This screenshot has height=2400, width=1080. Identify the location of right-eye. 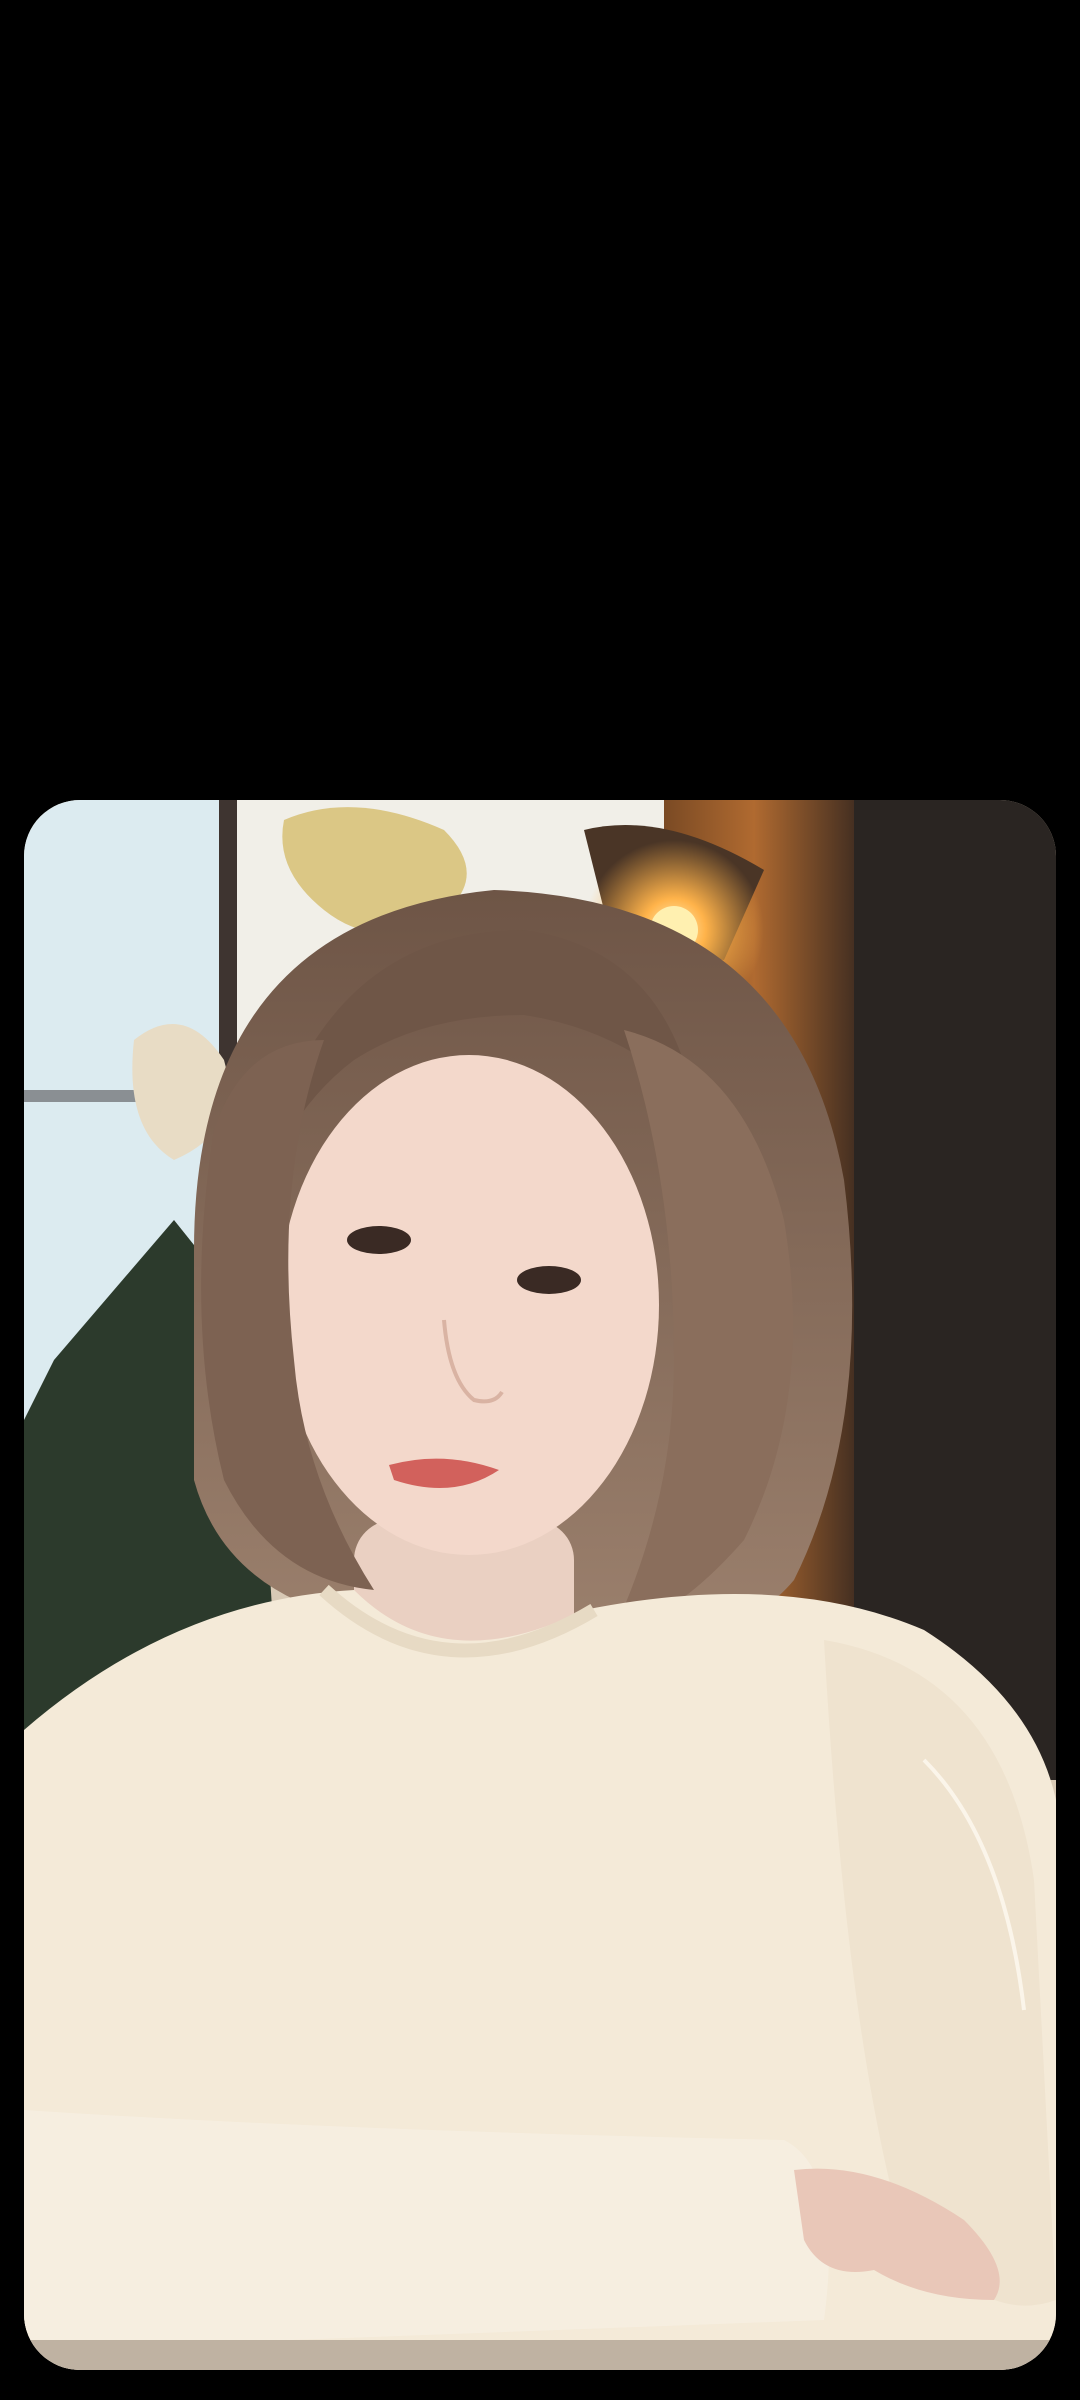
(549, 1280).